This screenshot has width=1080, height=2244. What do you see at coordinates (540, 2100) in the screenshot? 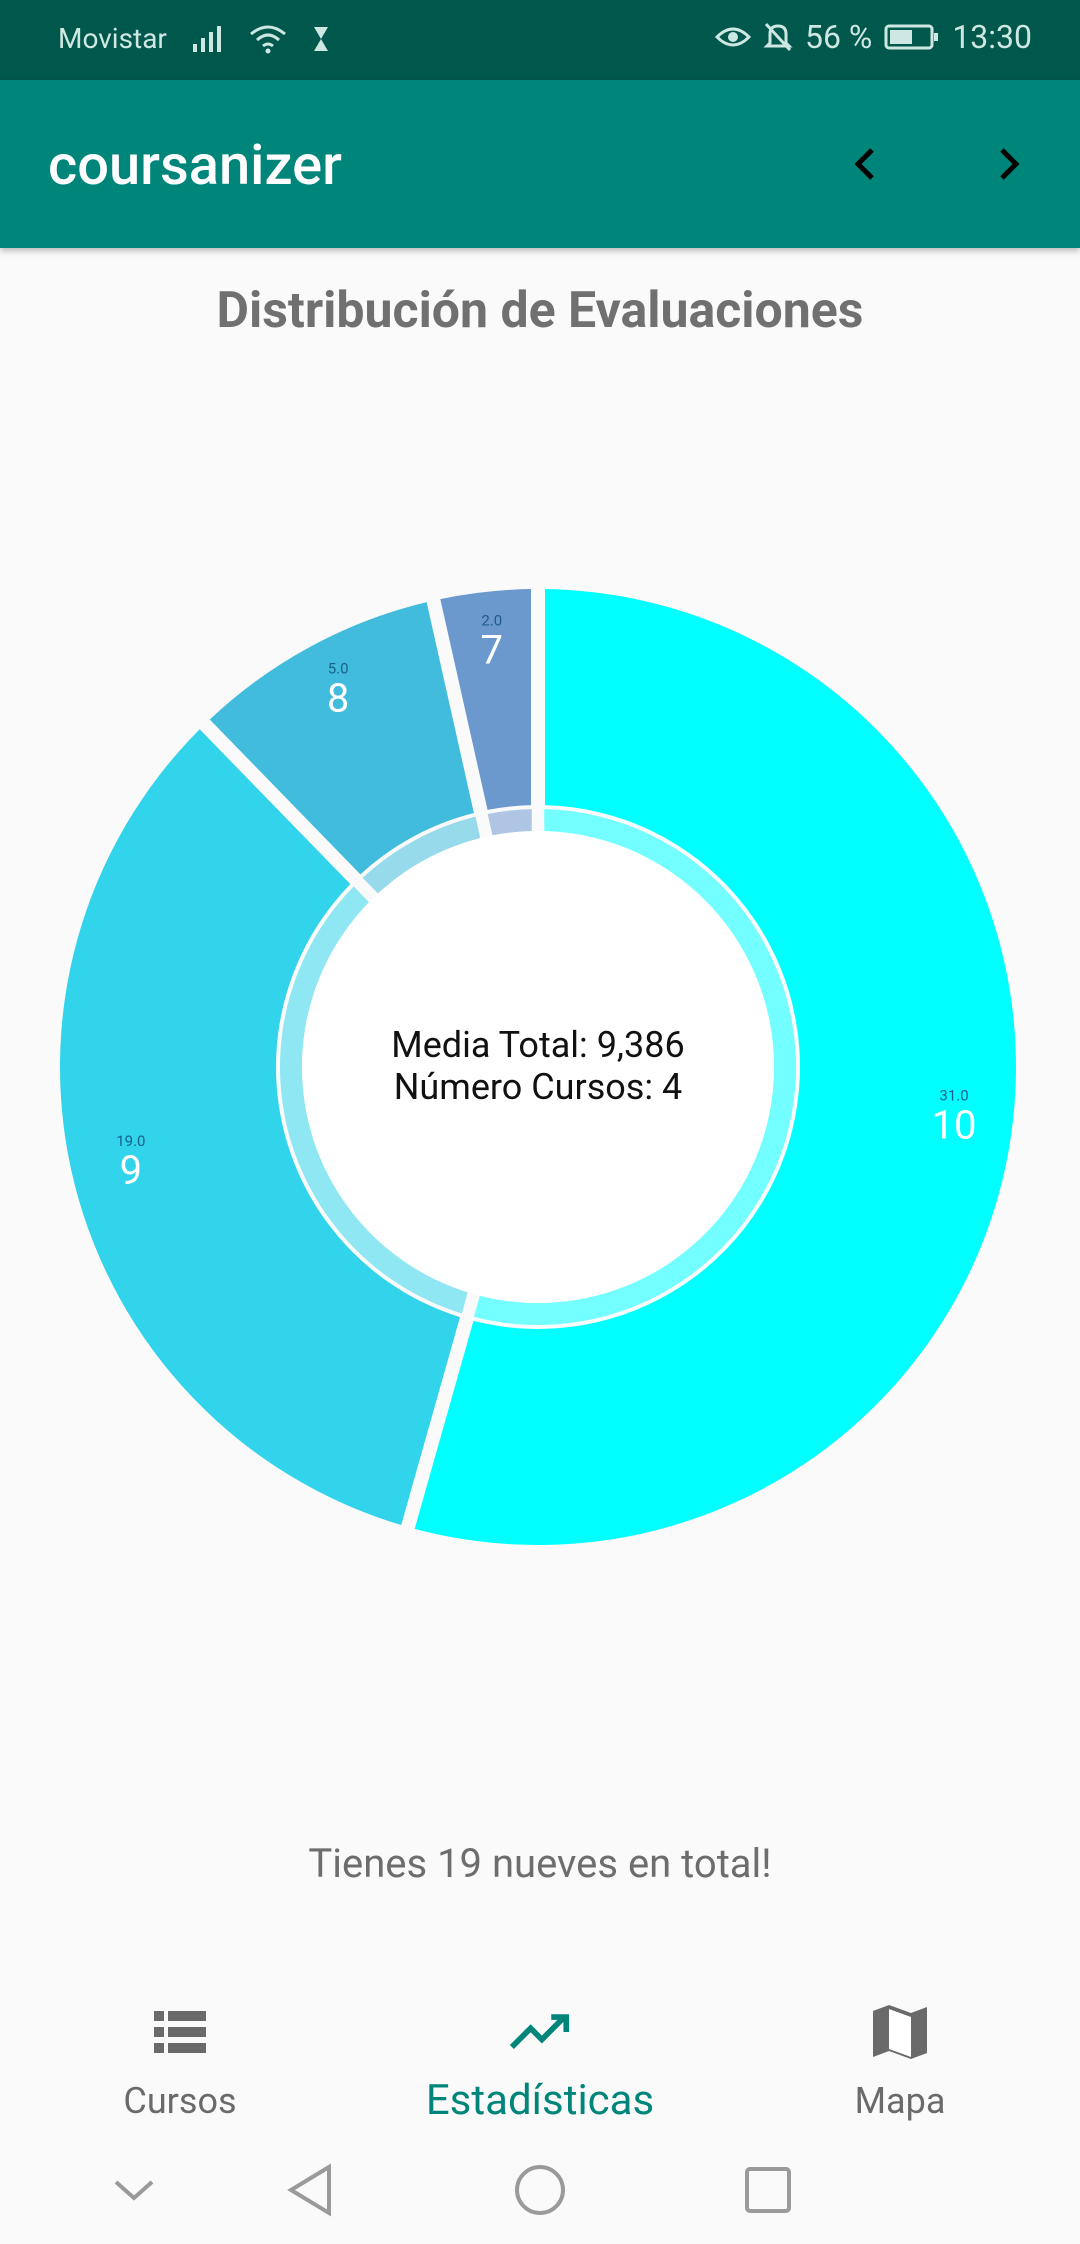
I see `nav-tab-estadisticas-label: Estadísticas` at bounding box center [540, 2100].